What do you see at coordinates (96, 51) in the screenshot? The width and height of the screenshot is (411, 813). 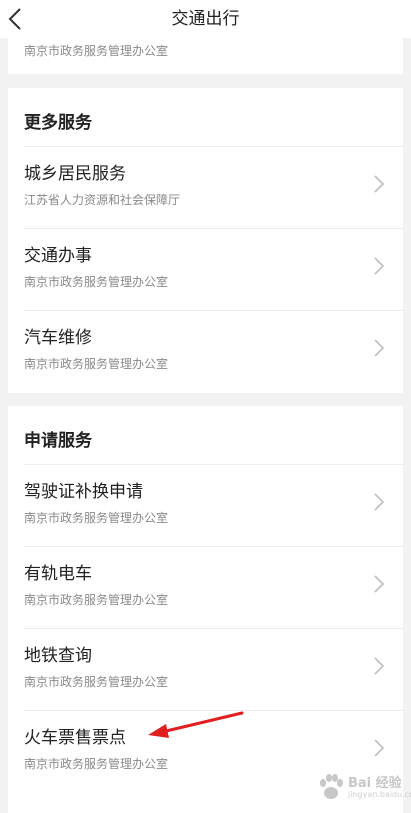 I see `previous-item-org: 南京市政务服务管理办公室` at bounding box center [96, 51].